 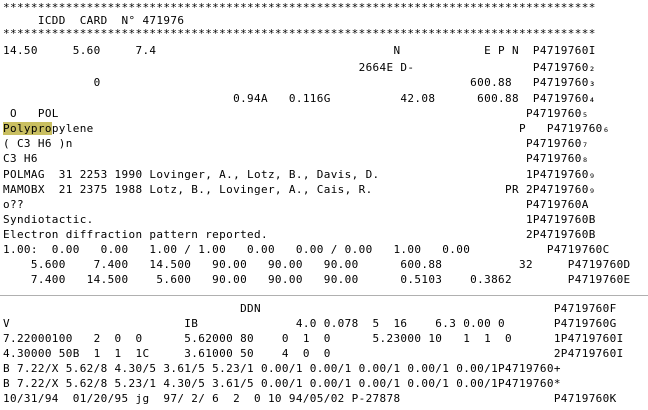 I want to click on line-18: V IB 4.0 0.078 5 16 6.3 0.00 0 P4719760G, so click(x=310, y=323).